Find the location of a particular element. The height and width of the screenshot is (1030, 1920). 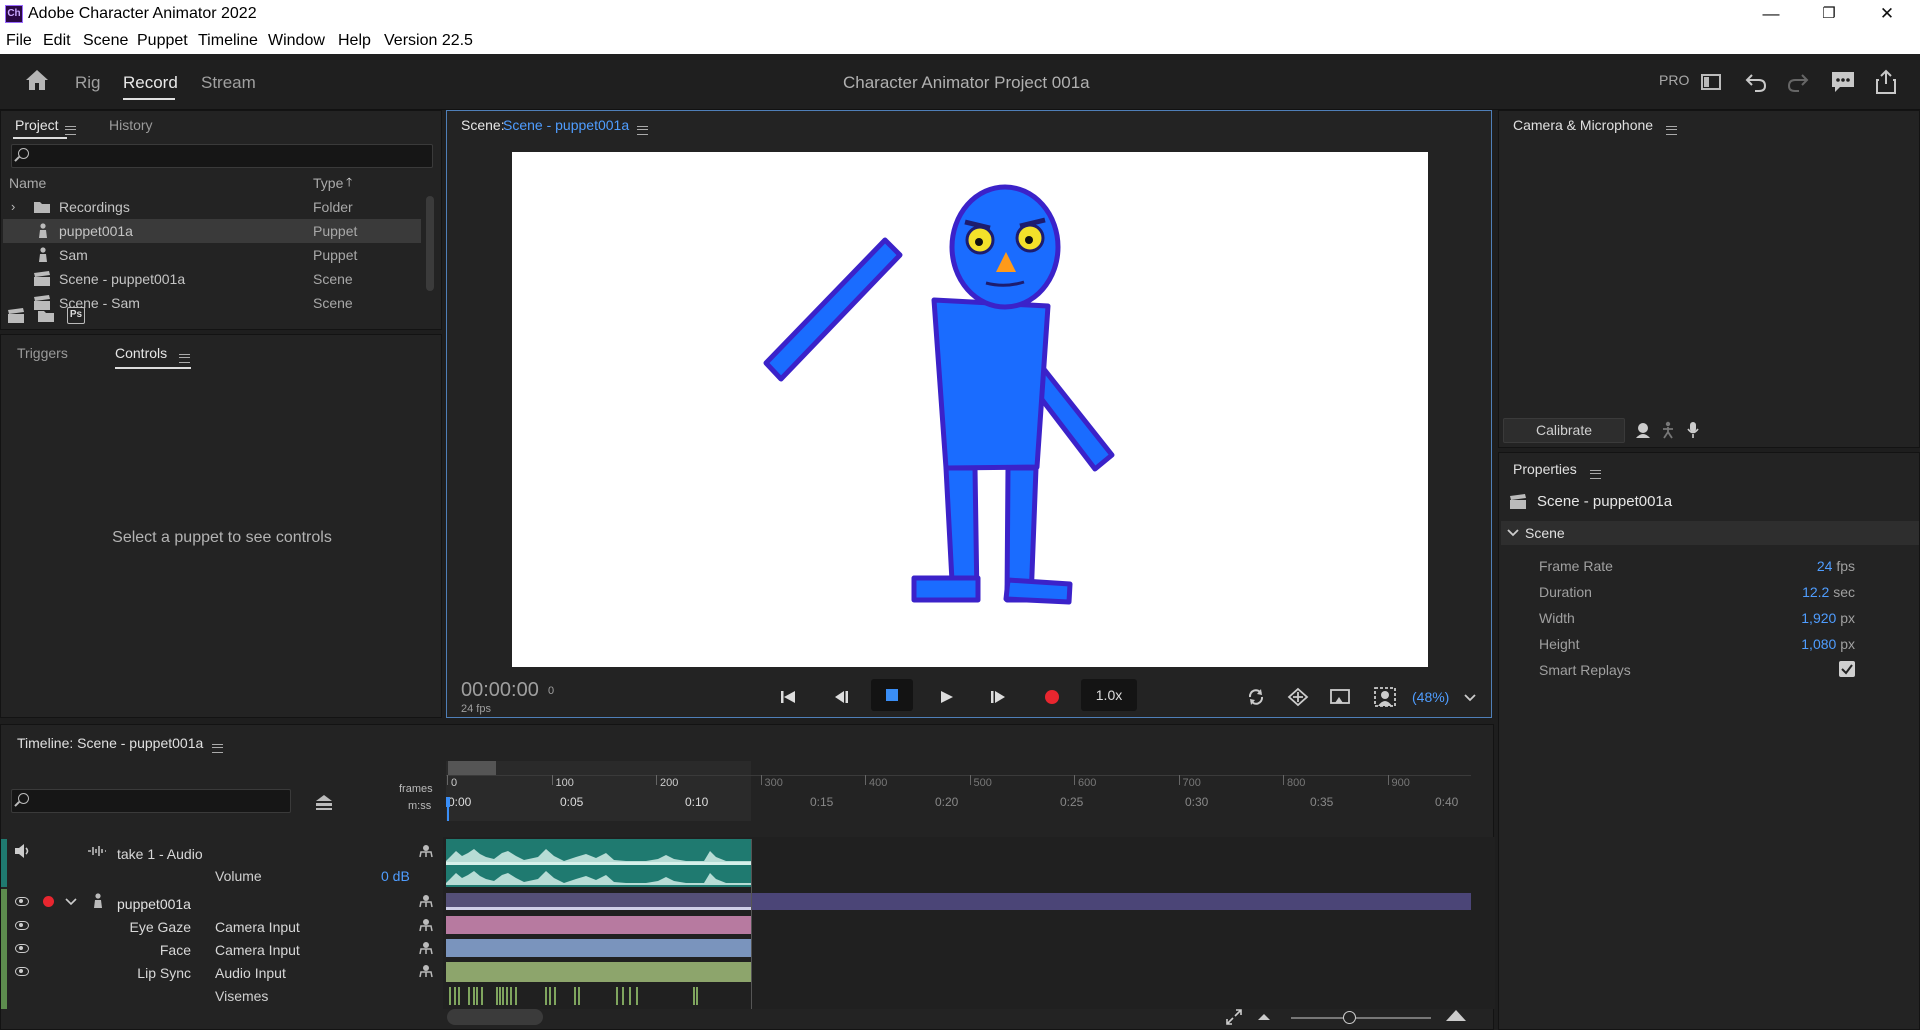

column-type: Type is located at coordinates (328, 183).